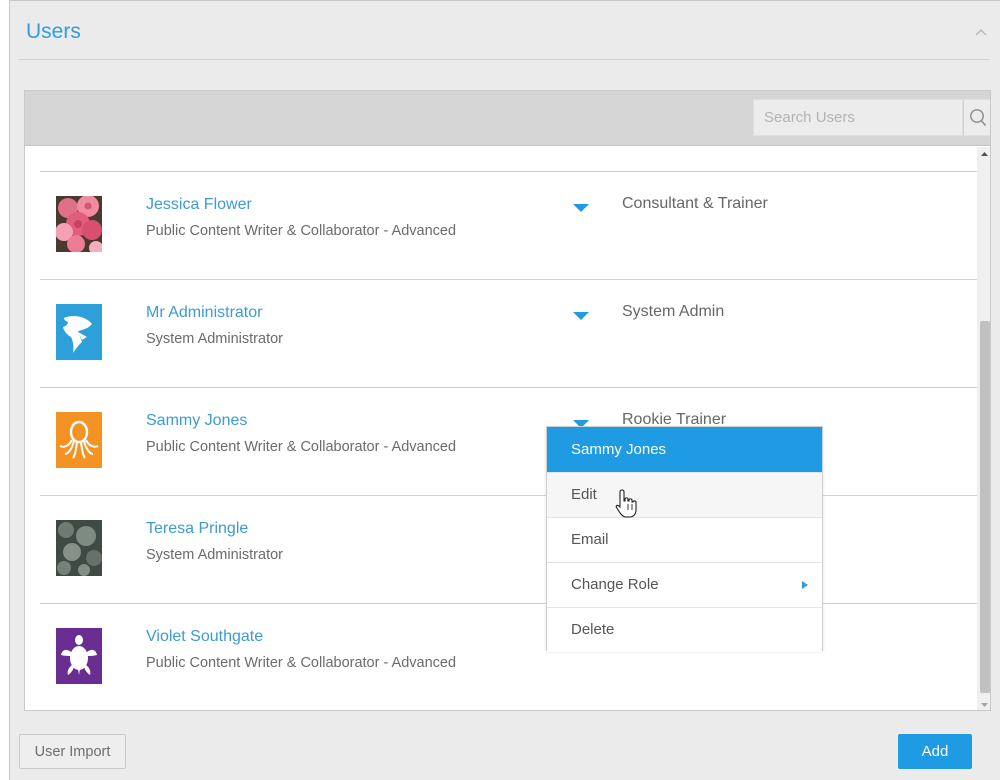 Image resolution: width=1000 pixels, height=780 pixels. I want to click on menu-item-change-role: Change Role, so click(684, 584).